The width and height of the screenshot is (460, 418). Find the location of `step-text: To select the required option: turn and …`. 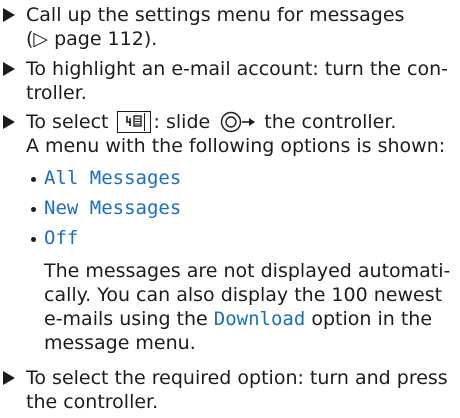

step-text: To select the required option: turn and … is located at coordinates (237, 378).